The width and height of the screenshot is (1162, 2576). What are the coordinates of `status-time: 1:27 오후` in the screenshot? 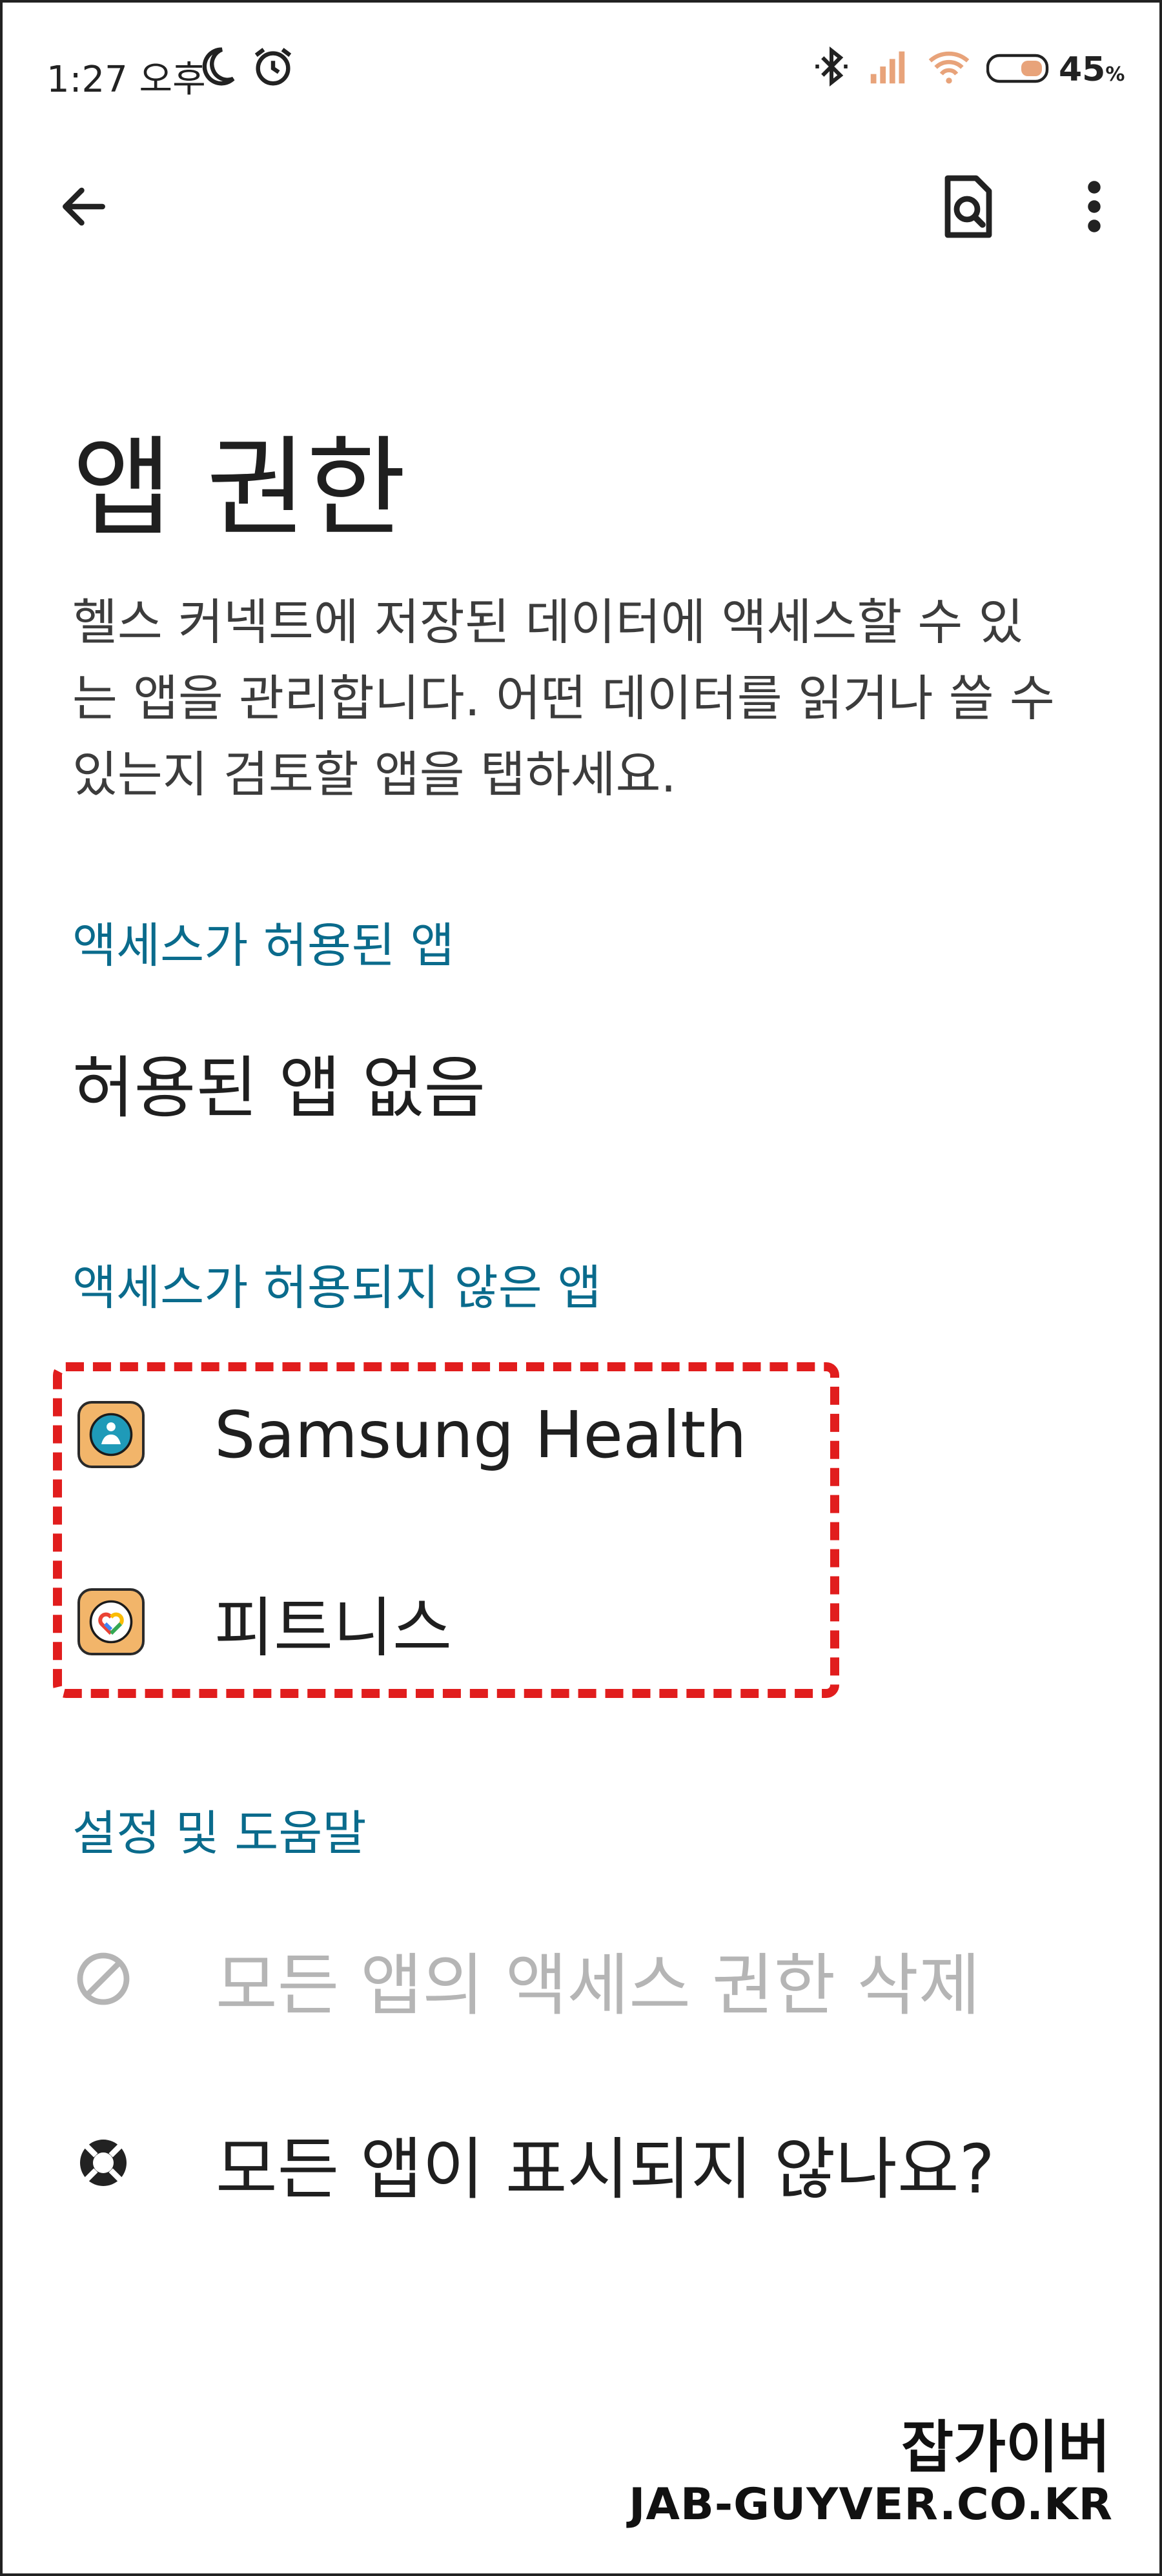 It's located at (126, 80).